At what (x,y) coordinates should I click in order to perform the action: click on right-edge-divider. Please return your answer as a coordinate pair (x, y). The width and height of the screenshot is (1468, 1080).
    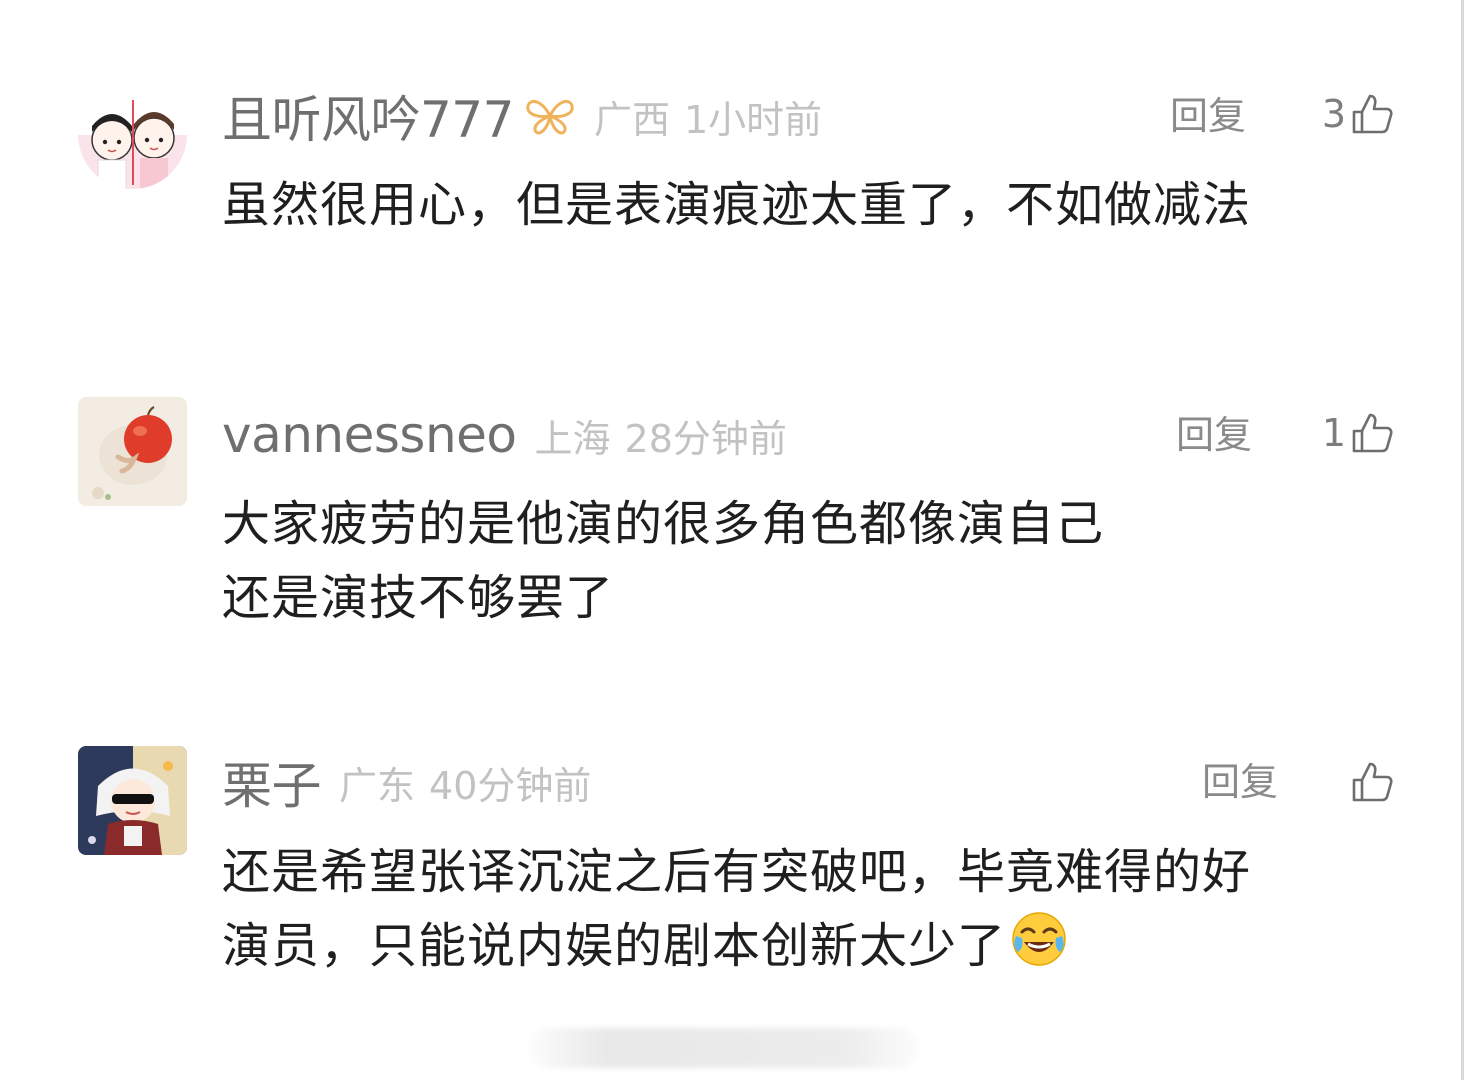
    Looking at the image, I should click on (1462, 540).